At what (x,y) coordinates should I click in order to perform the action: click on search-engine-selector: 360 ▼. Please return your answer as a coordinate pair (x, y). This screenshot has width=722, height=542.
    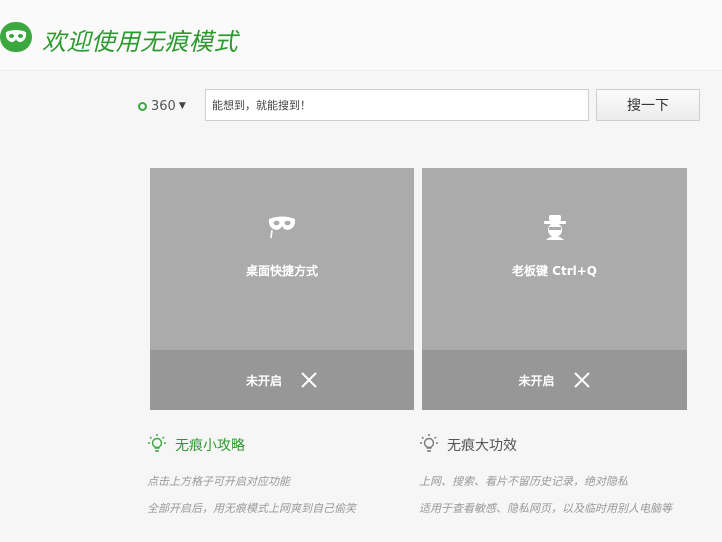
    Looking at the image, I should click on (162, 106).